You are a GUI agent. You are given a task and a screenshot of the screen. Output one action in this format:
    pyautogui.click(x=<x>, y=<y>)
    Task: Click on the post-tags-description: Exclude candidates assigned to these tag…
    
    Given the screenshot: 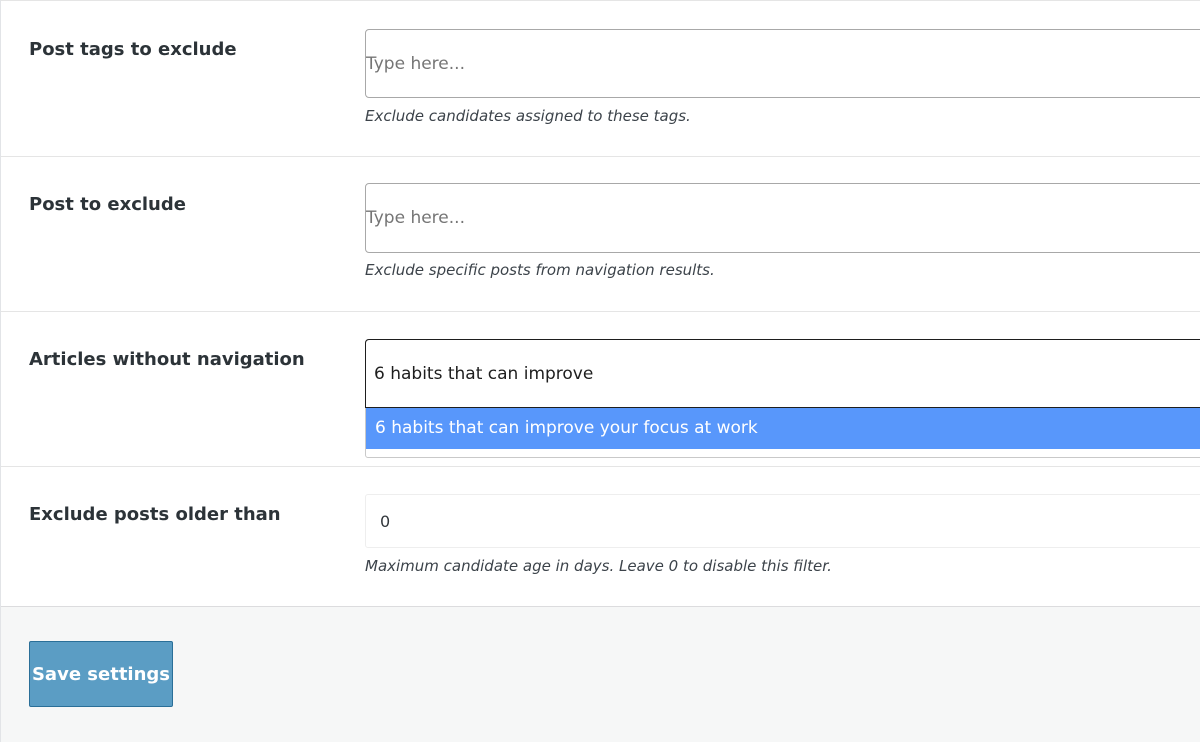 What is the action you would take?
    pyautogui.click(x=528, y=116)
    